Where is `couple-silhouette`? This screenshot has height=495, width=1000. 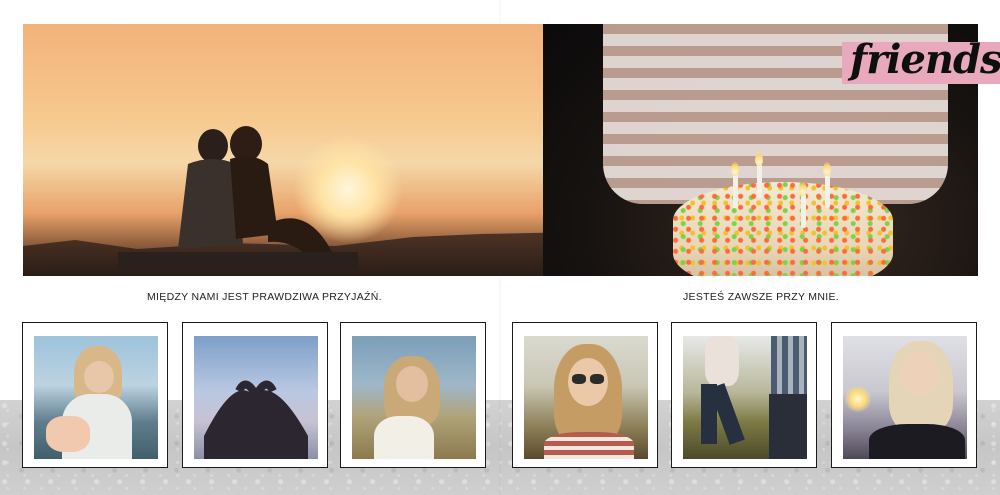 couple-silhouette is located at coordinates (238, 197).